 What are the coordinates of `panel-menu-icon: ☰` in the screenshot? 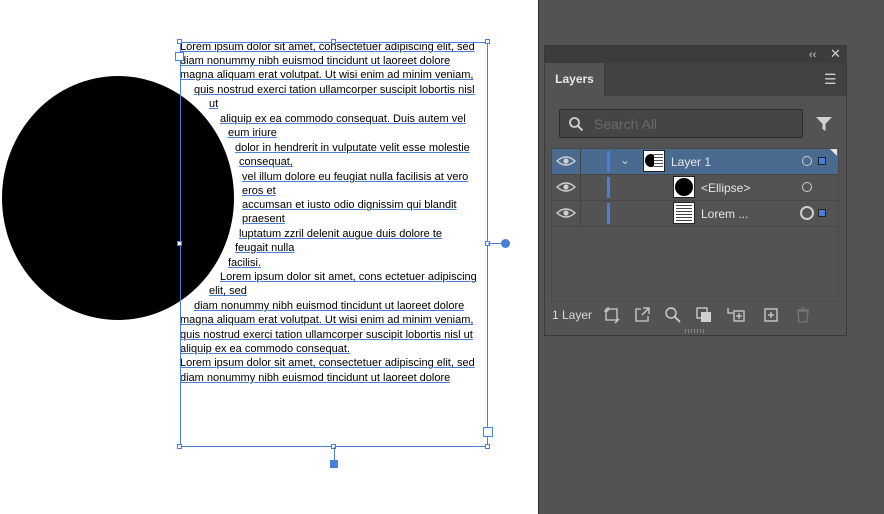 It's located at (830, 79).